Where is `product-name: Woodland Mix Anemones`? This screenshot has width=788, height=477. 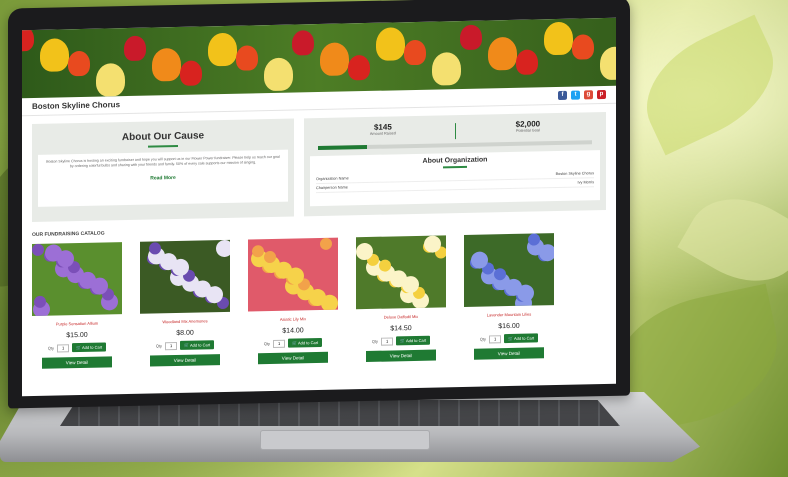 product-name: Woodland Mix Anemones is located at coordinates (185, 321).